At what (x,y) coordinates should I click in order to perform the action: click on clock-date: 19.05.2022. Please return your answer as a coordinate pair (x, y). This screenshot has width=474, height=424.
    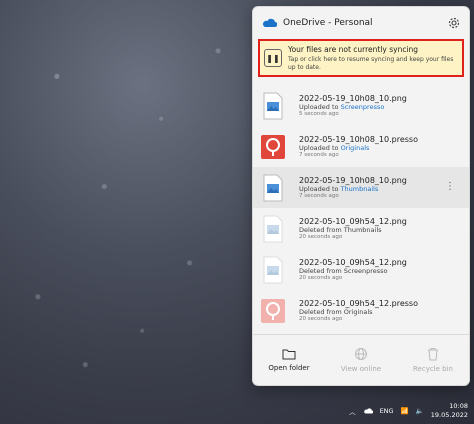
    Looking at the image, I should click on (449, 415).